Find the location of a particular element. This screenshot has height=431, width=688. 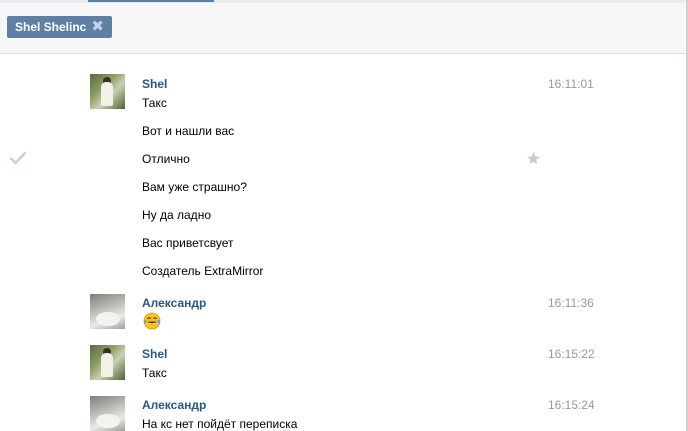

message-time: 16:15:24 is located at coordinates (578, 405).